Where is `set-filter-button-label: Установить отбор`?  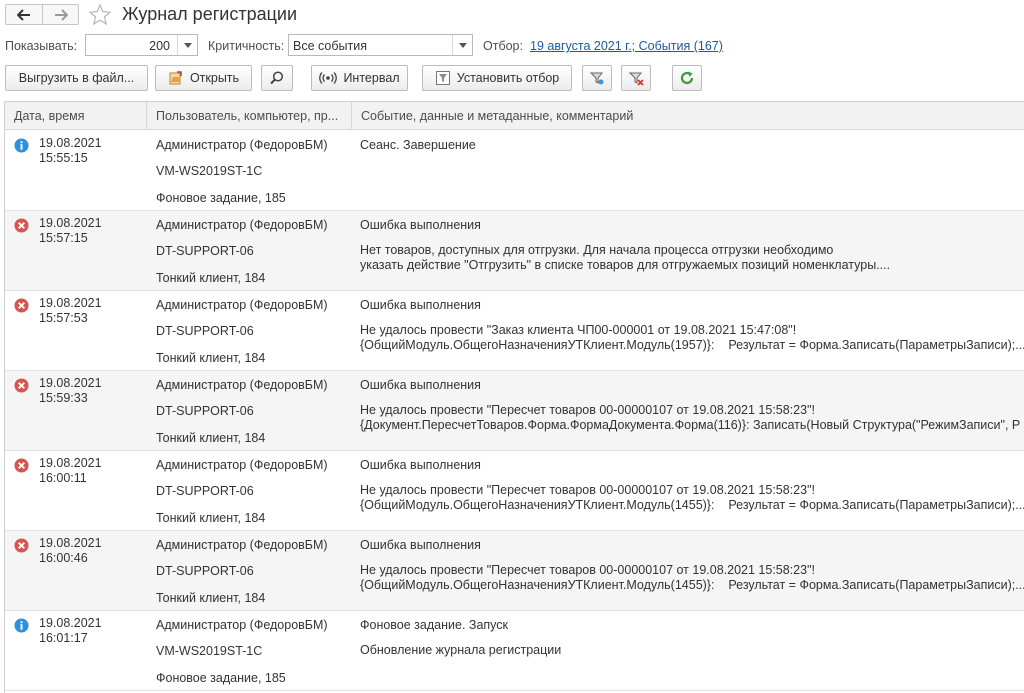
set-filter-button-label: Установить отбор is located at coordinates (508, 78).